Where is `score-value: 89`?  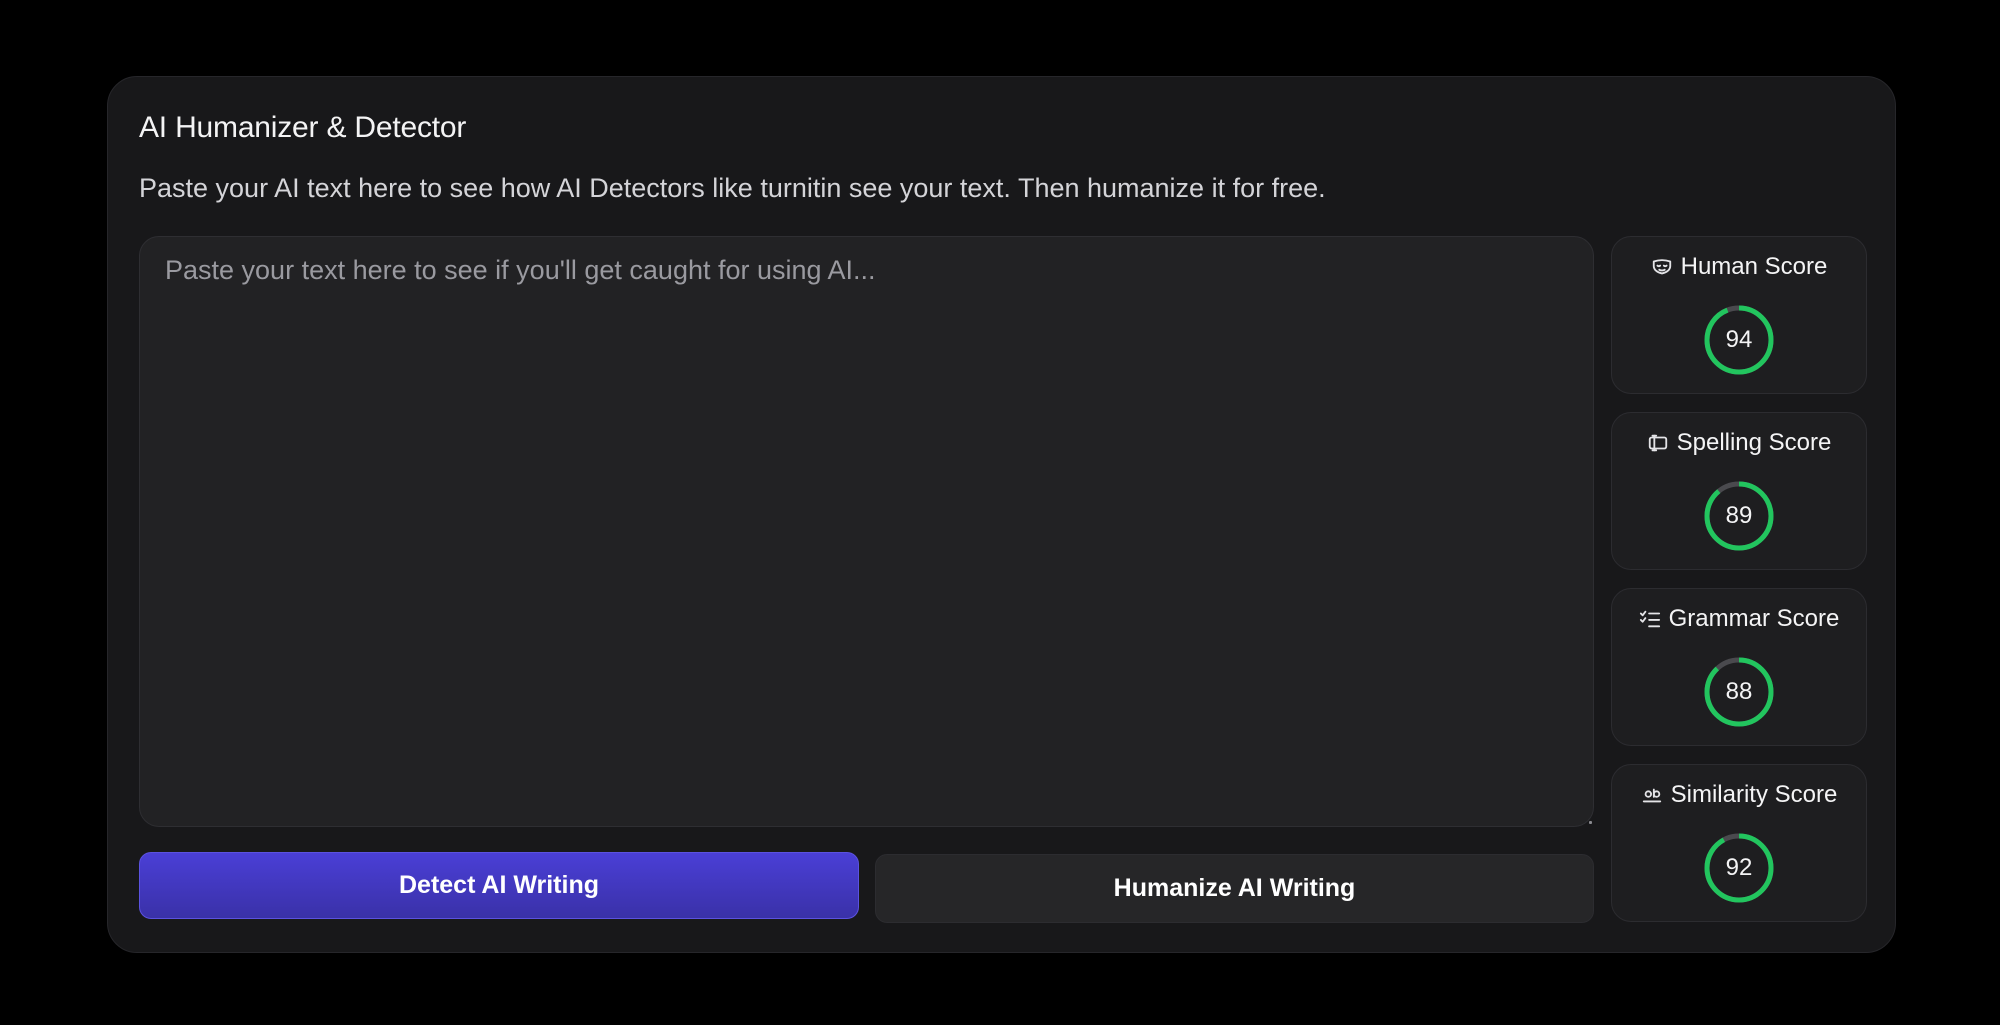
score-value: 89 is located at coordinates (1739, 515).